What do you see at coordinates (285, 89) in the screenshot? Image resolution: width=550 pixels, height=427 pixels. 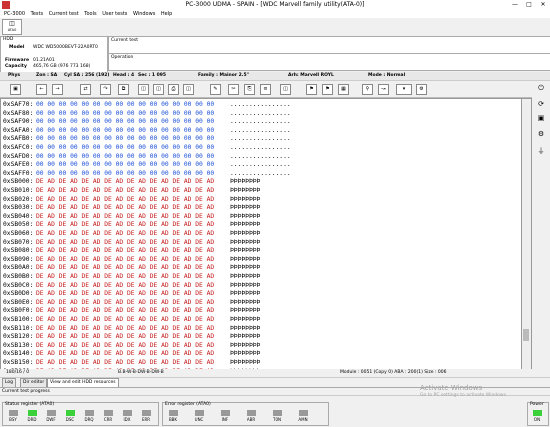 I see `layout-icon: ◫` at bounding box center [285, 89].